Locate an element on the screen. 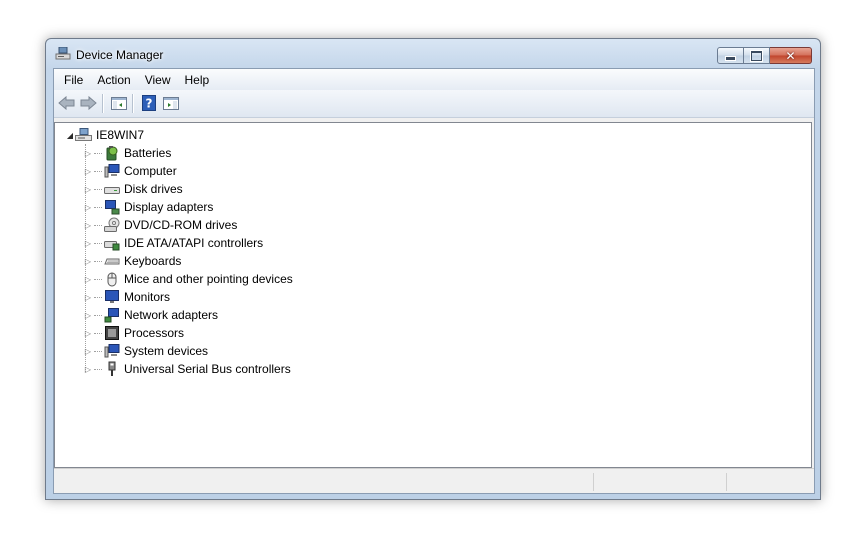 This screenshot has width=867, height=539. tree-item-dvd-cd-rom-drives: ▷ DVD/CD-ROM drives is located at coordinates (160, 225).